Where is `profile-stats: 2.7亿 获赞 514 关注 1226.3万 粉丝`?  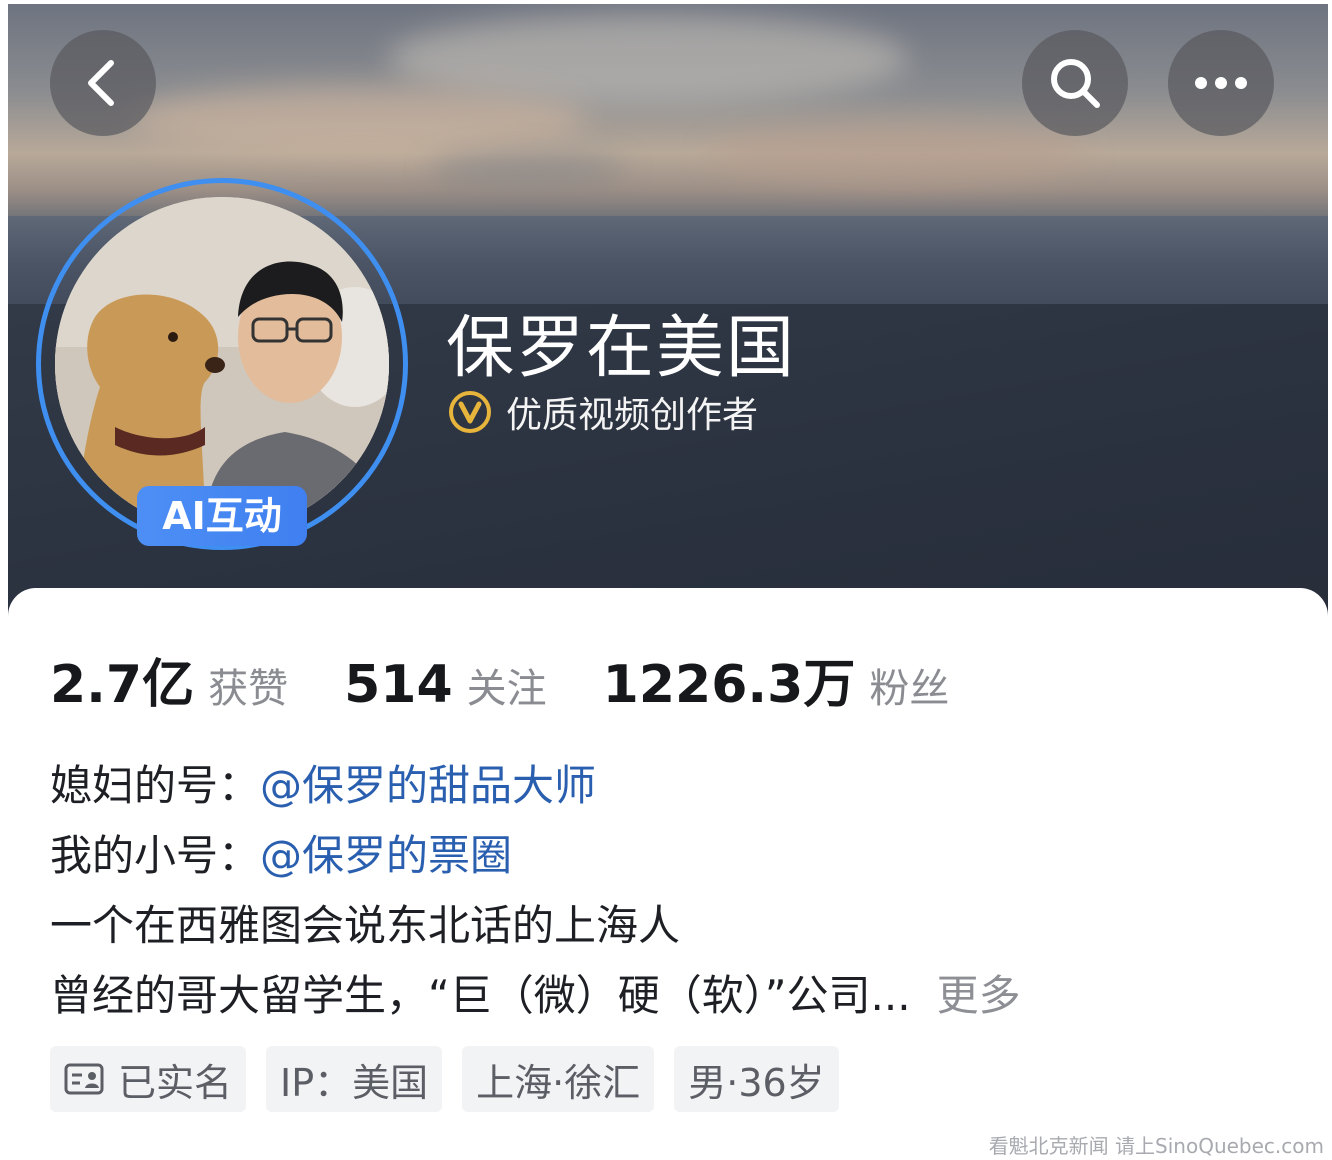
profile-stats: 2.7亿 获赞 514 关注 1226.3万 粉丝 is located at coordinates (527, 679).